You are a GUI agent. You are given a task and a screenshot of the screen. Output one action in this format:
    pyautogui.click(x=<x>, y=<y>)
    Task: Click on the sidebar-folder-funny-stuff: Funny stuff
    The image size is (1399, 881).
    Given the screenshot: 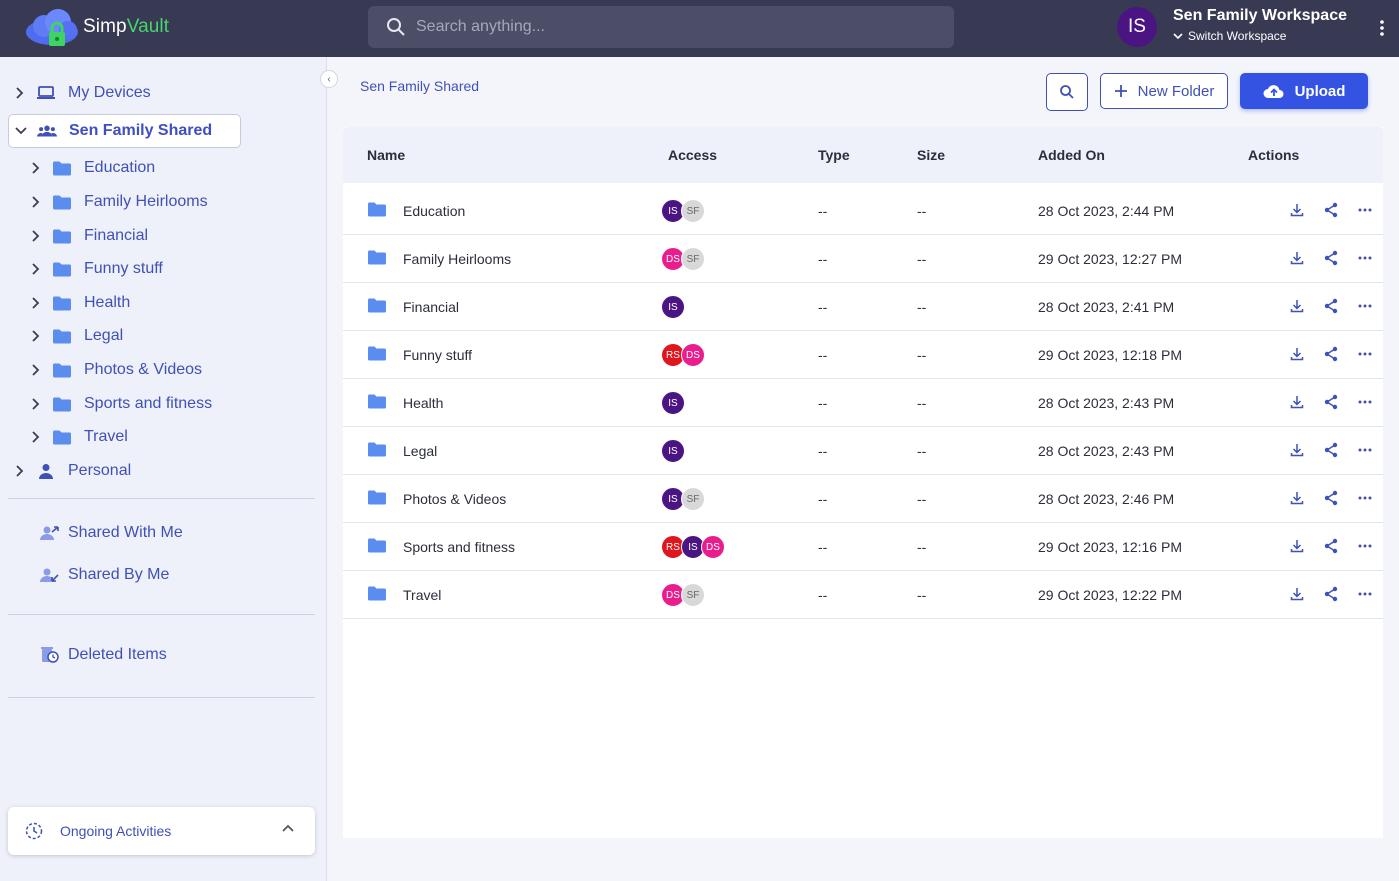 What is the action you would take?
    pyautogui.click(x=95, y=269)
    